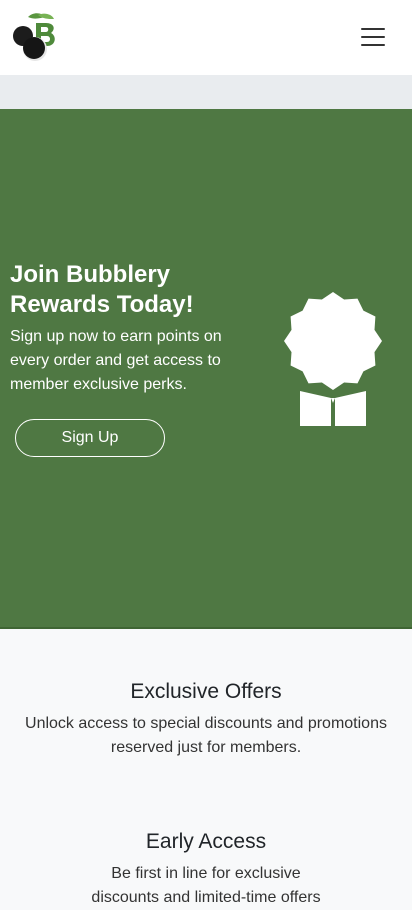 Image resolution: width=412 pixels, height=910 pixels. I want to click on hero-title: Join Bubblery Rewards Today!, so click(102, 289).